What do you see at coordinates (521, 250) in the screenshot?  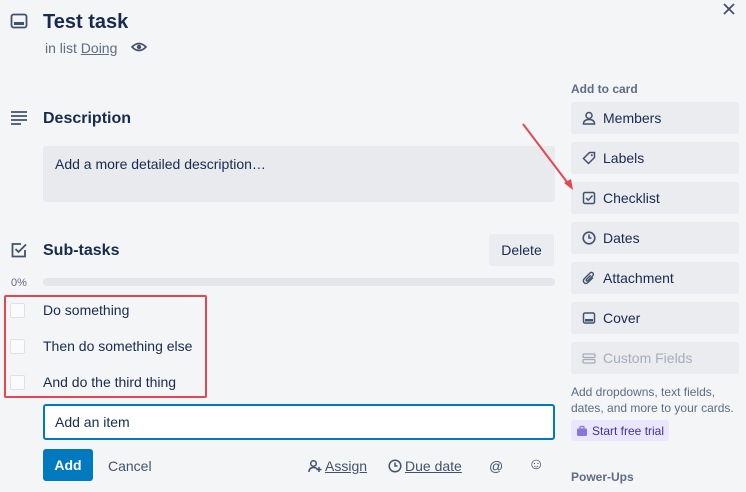 I see `delete-checklist-button: Delete` at bounding box center [521, 250].